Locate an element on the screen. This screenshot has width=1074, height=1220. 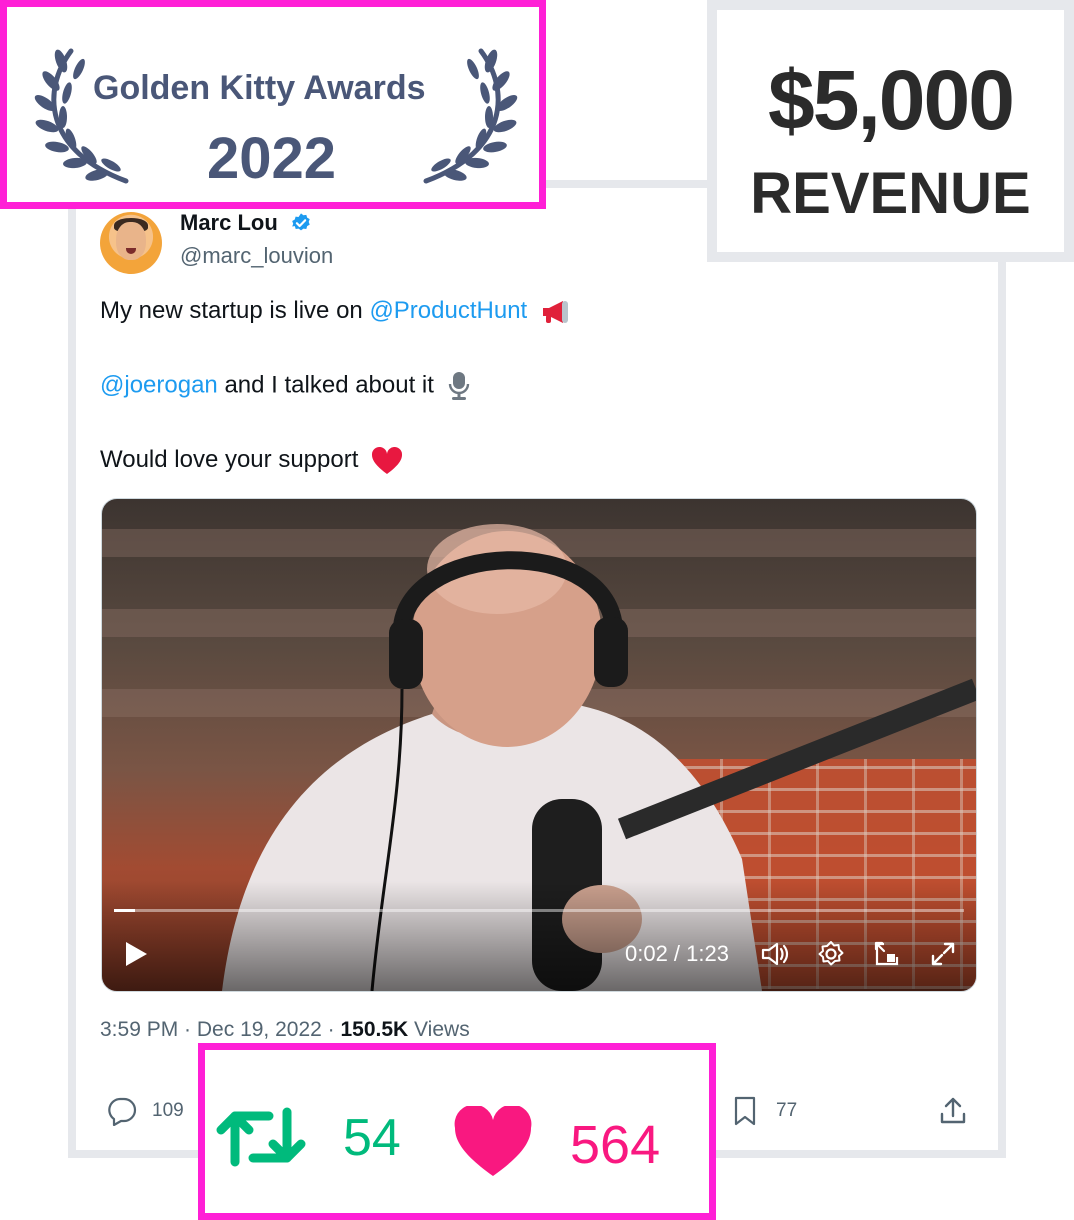
tweet-line-2: @joerogan and I talked about it is located at coordinates (285, 386).